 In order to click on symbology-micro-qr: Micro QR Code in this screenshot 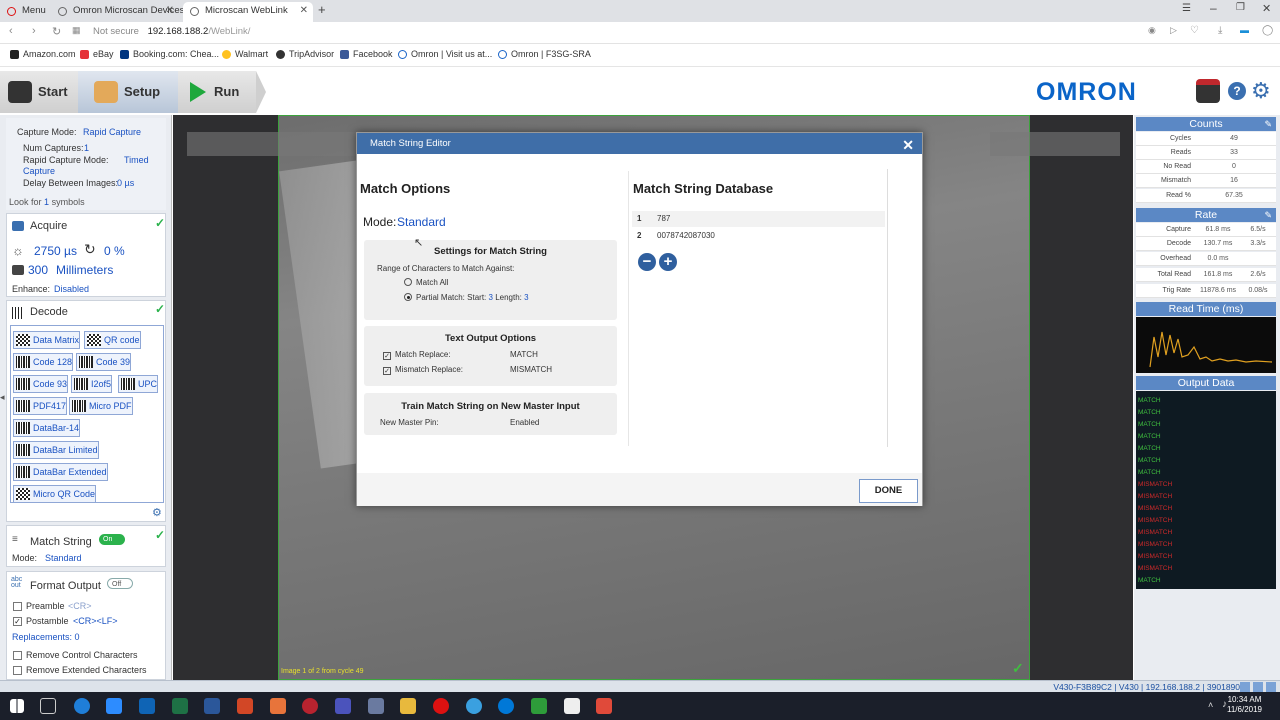, I will do `click(55, 494)`.